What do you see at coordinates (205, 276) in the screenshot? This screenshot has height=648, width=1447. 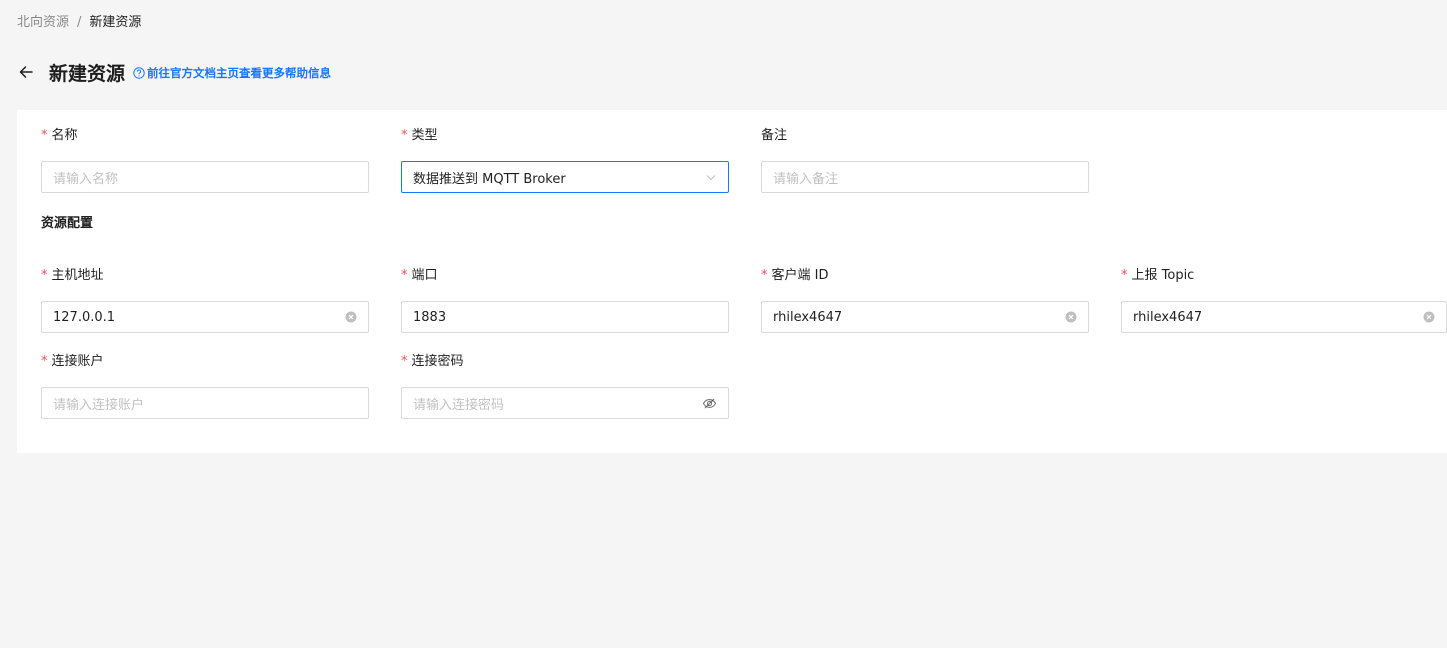 I see `host-label: * 主机地址` at bounding box center [205, 276].